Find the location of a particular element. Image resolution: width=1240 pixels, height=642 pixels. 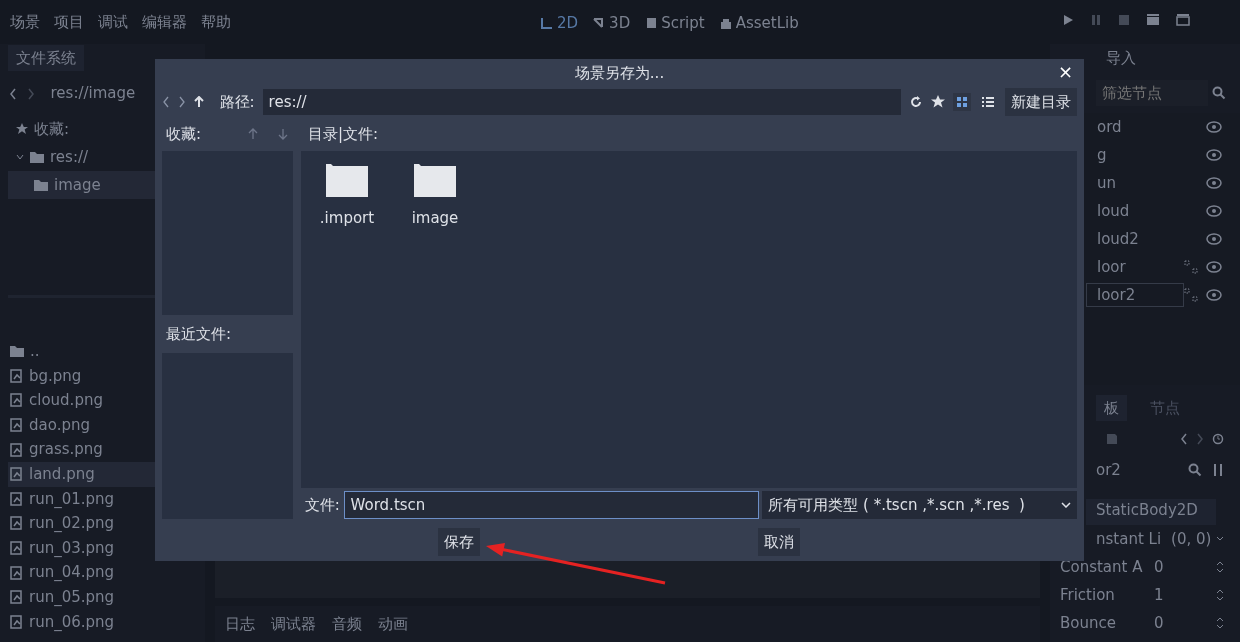

move-up-icon is located at coordinates (253, 134).